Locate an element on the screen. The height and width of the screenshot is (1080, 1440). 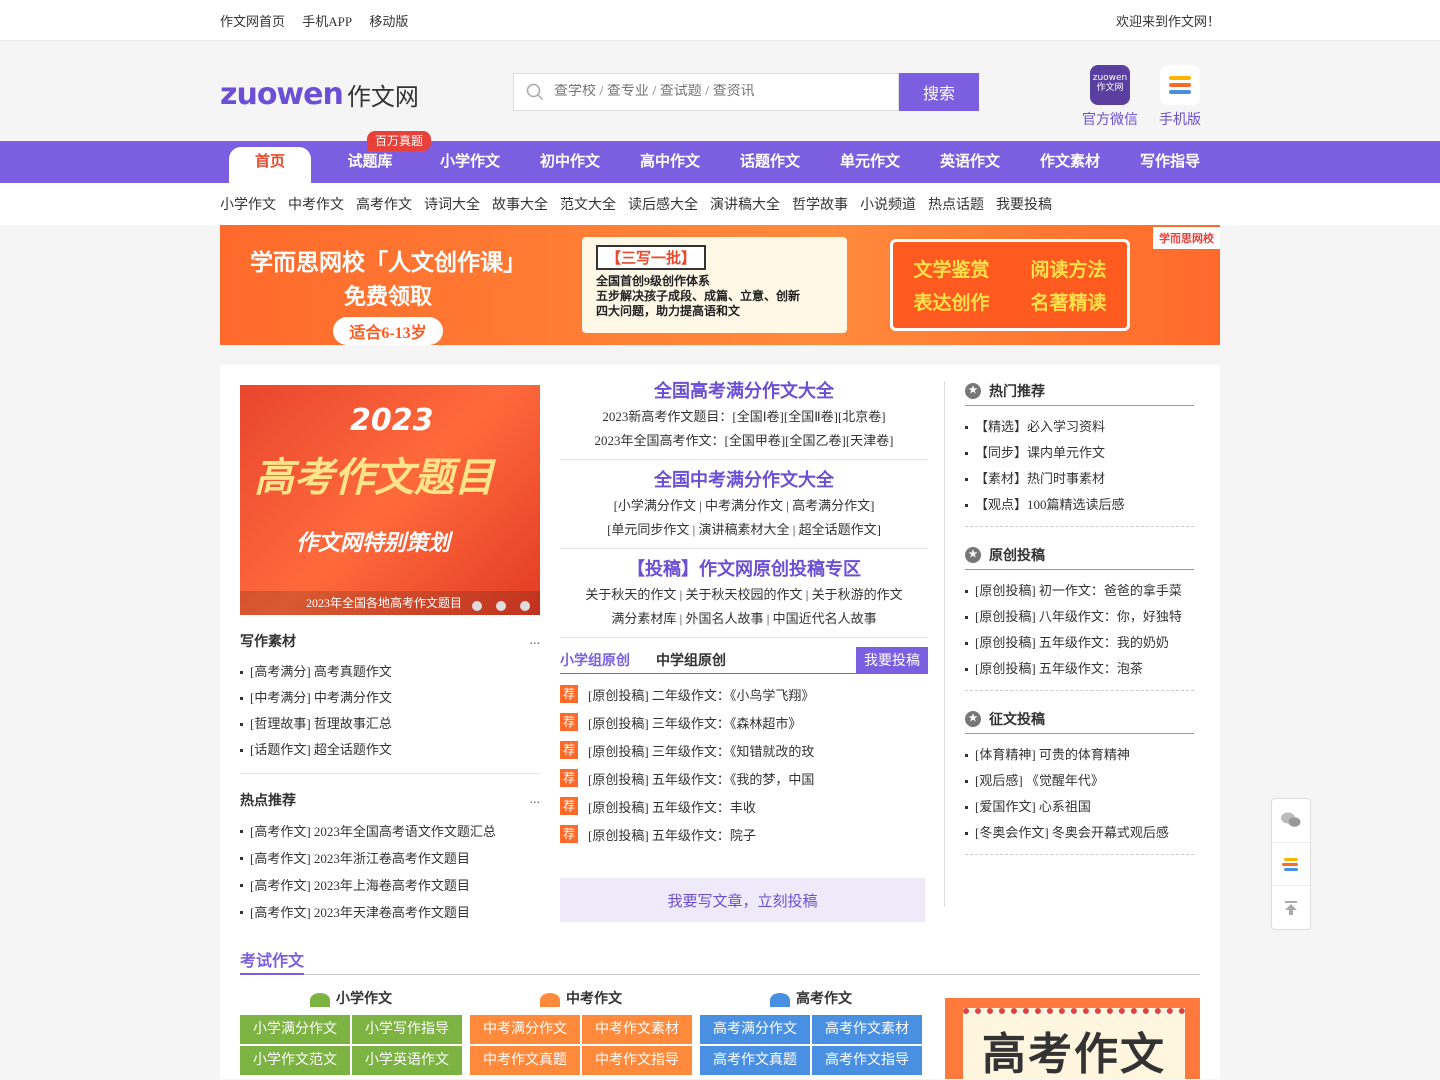
exam-link: 高考作文真题 is located at coordinates (755, 1060).